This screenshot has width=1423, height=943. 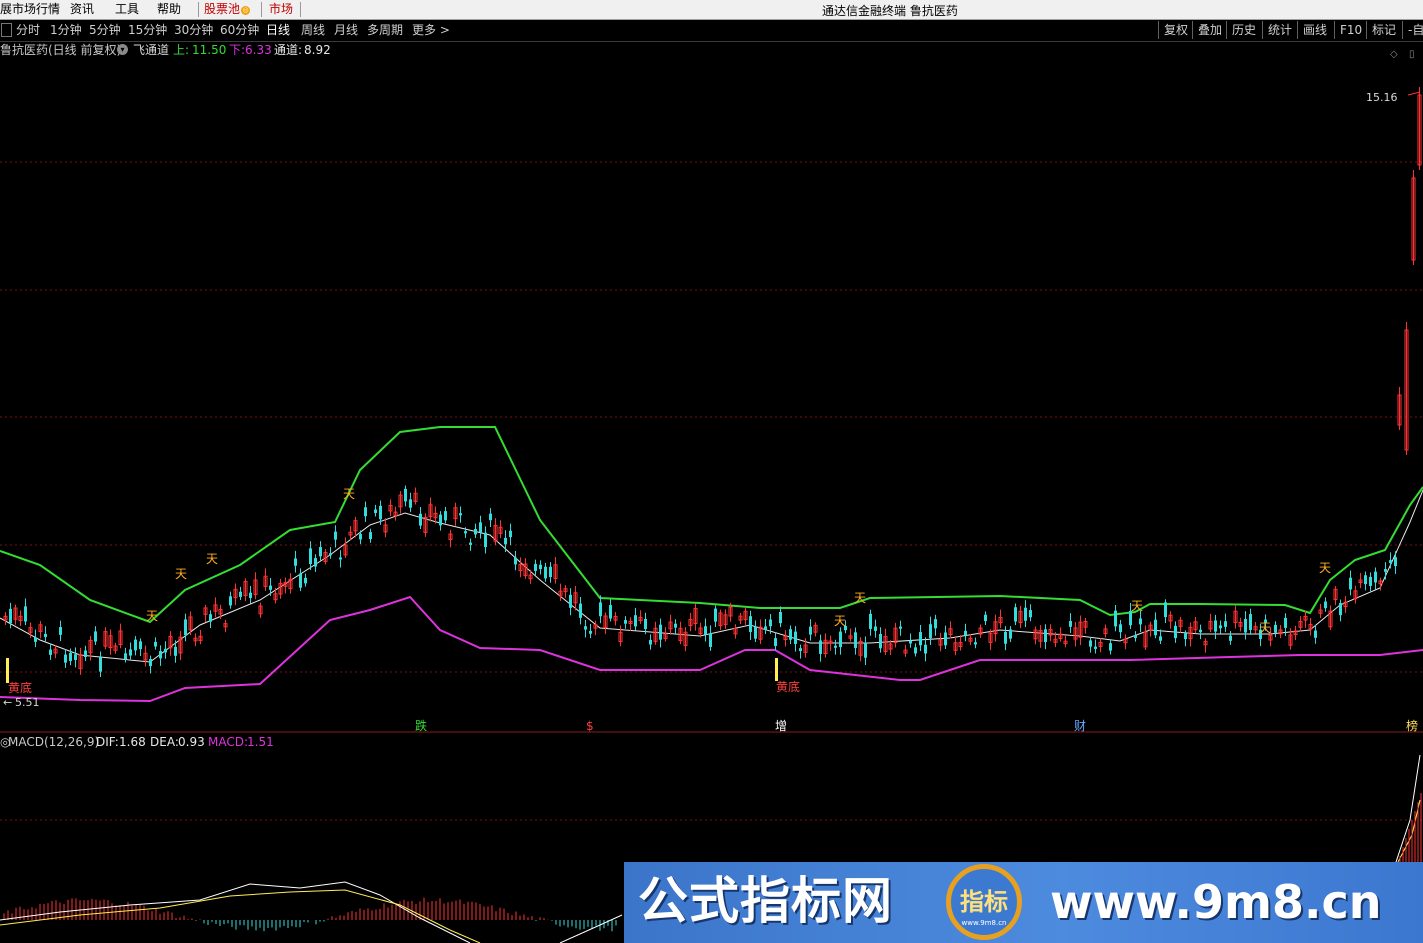 I want to click on bottom-signal-1: 黄底, so click(x=20, y=687).